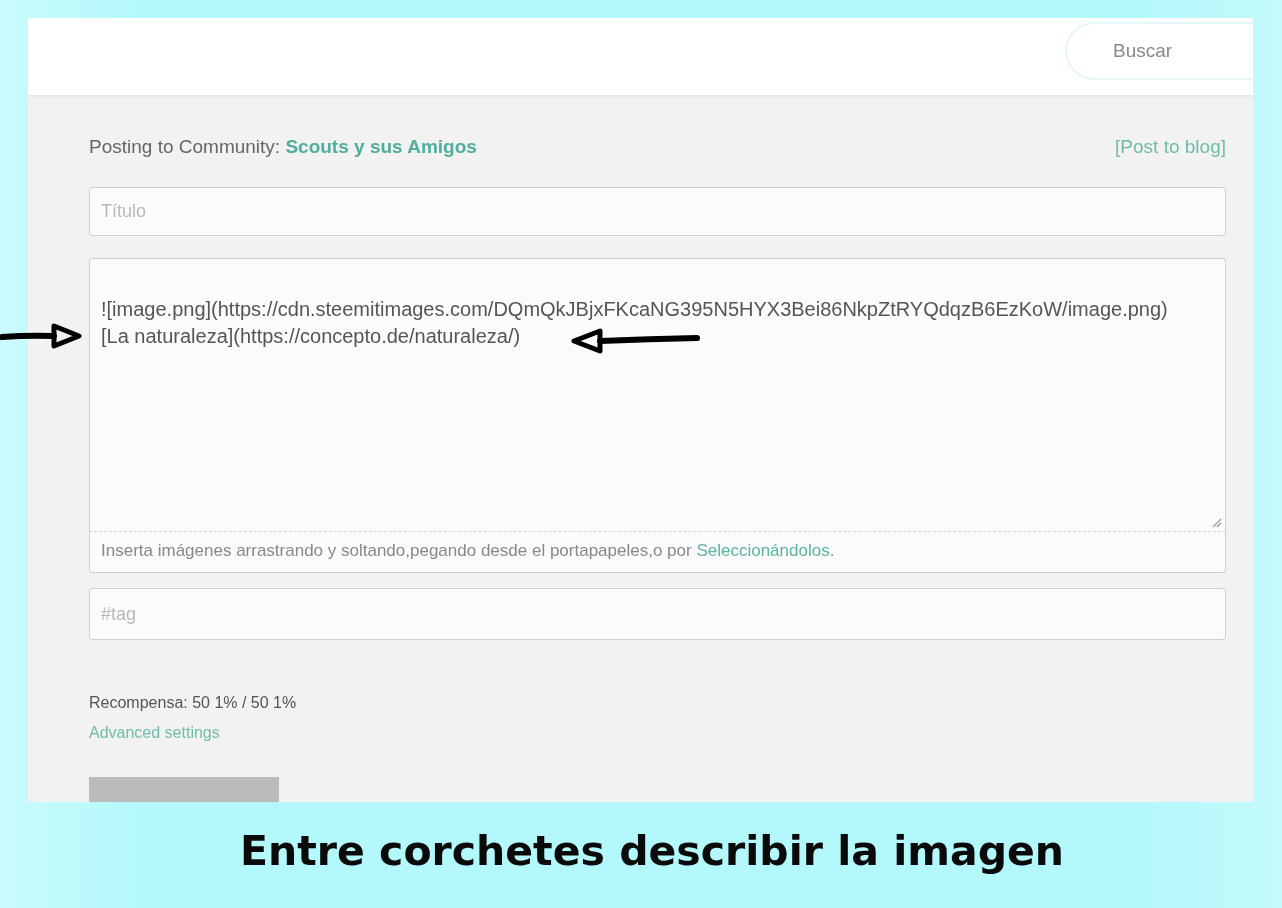  What do you see at coordinates (763, 550) in the screenshot?
I see `select-files-link: Seleccionándolos` at bounding box center [763, 550].